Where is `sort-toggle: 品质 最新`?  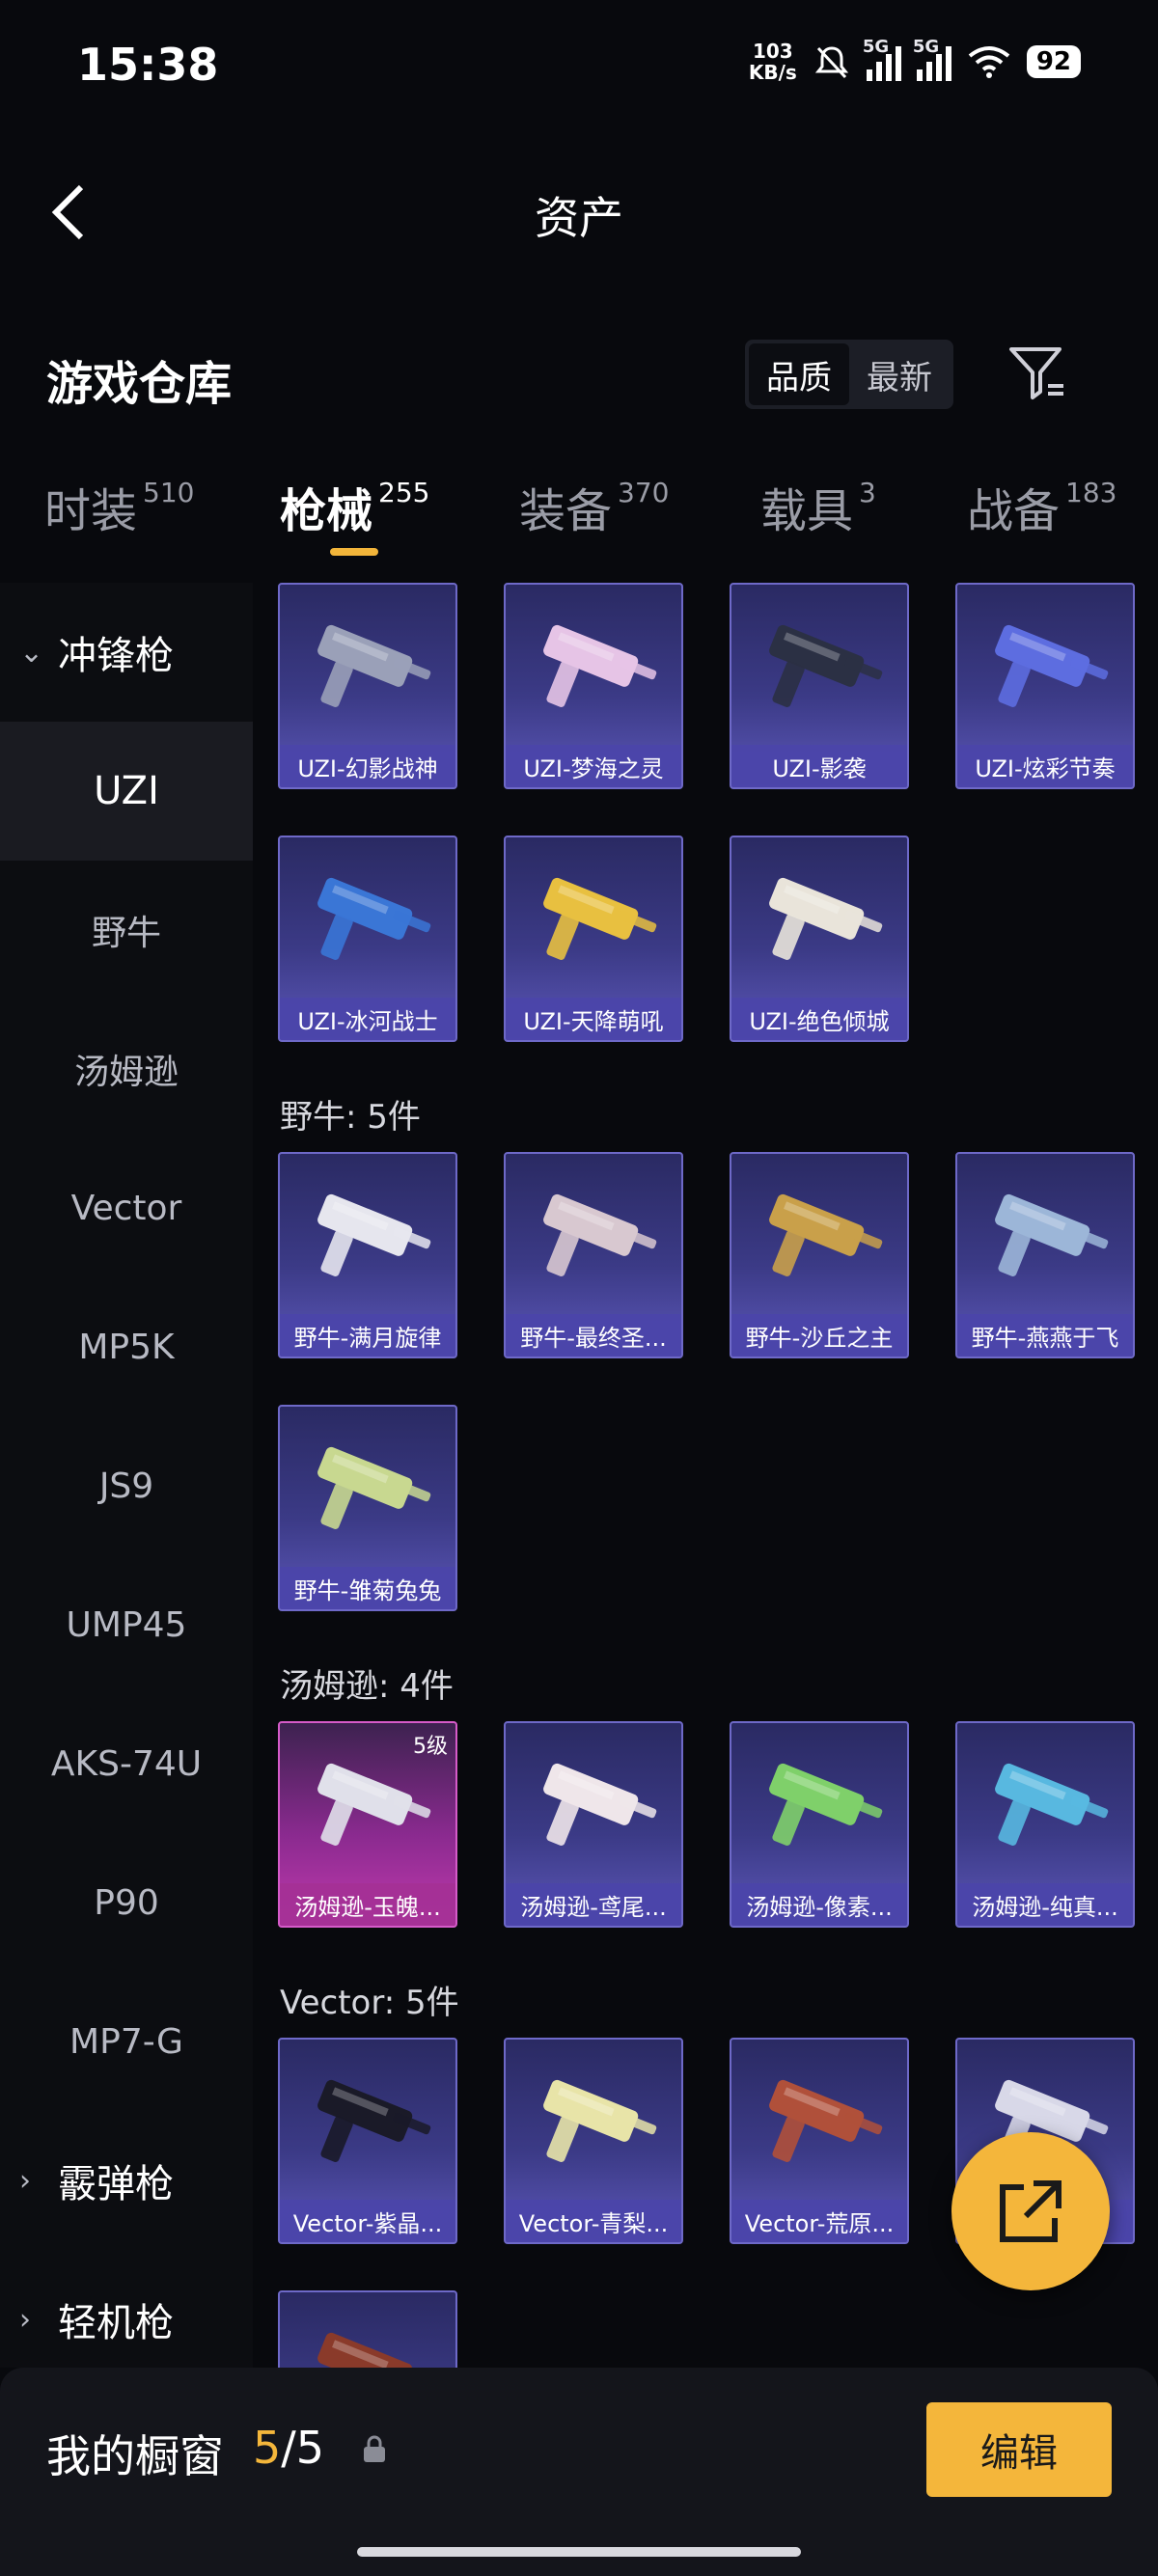 sort-toggle: 品质 最新 is located at coordinates (849, 375).